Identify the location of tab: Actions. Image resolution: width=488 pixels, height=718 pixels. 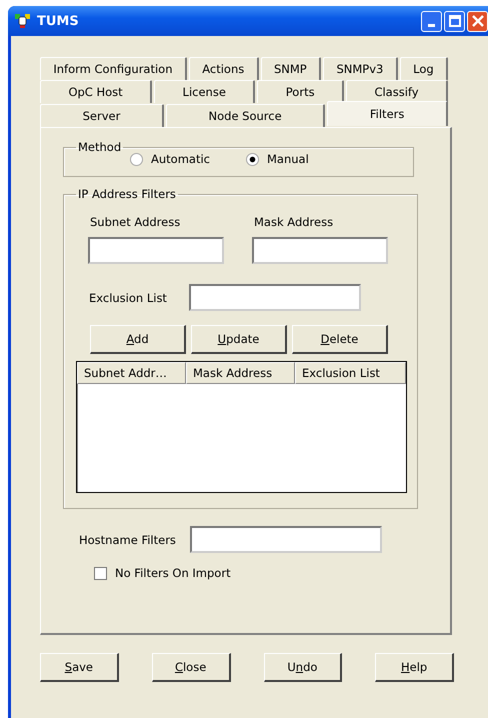
(223, 68).